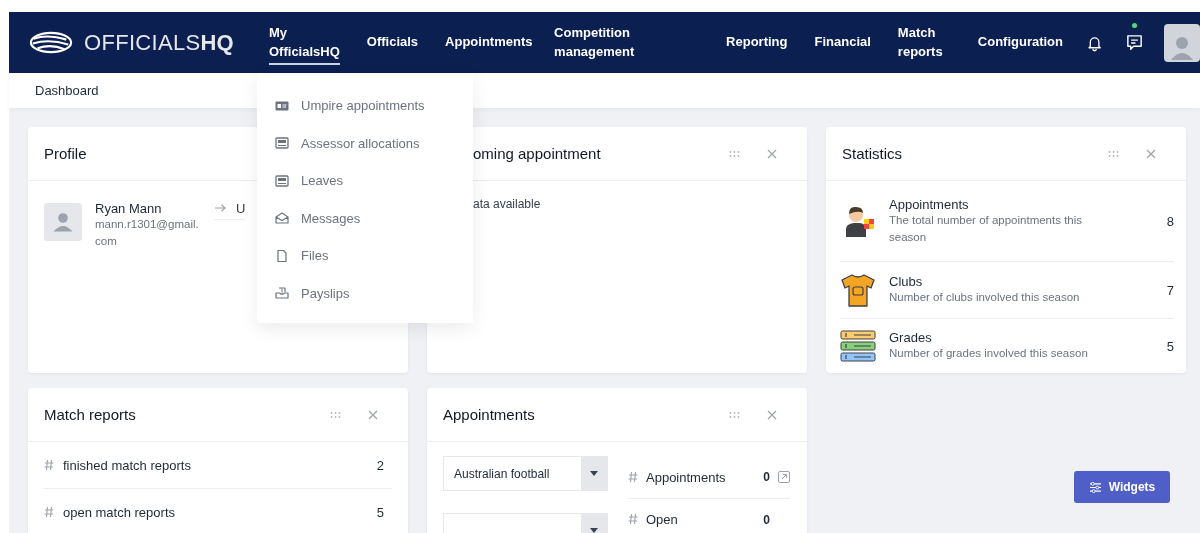 This screenshot has height=533, width=1200. What do you see at coordinates (365, 143) in the screenshot?
I see `menu-item: Assessor allocations` at bounding box center [365, 143].